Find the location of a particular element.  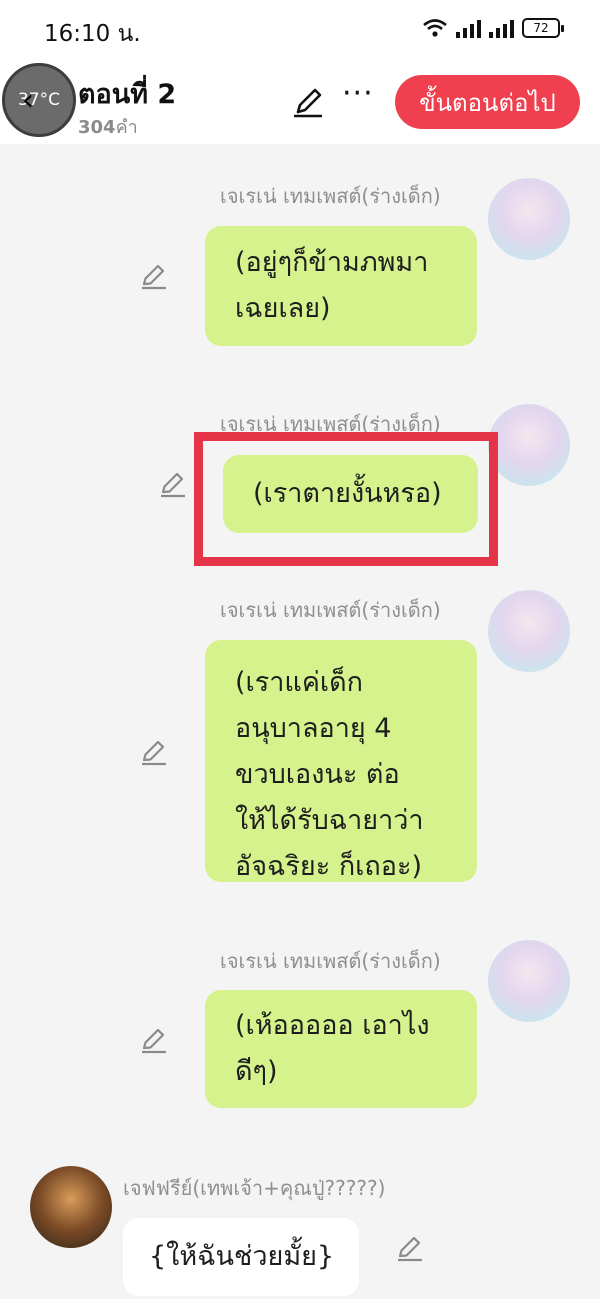

header: 37°C ‹ ตอนที่ 2 304คำ ··· ขั้นตอนต่อไป is located at coordinates (300, 103).